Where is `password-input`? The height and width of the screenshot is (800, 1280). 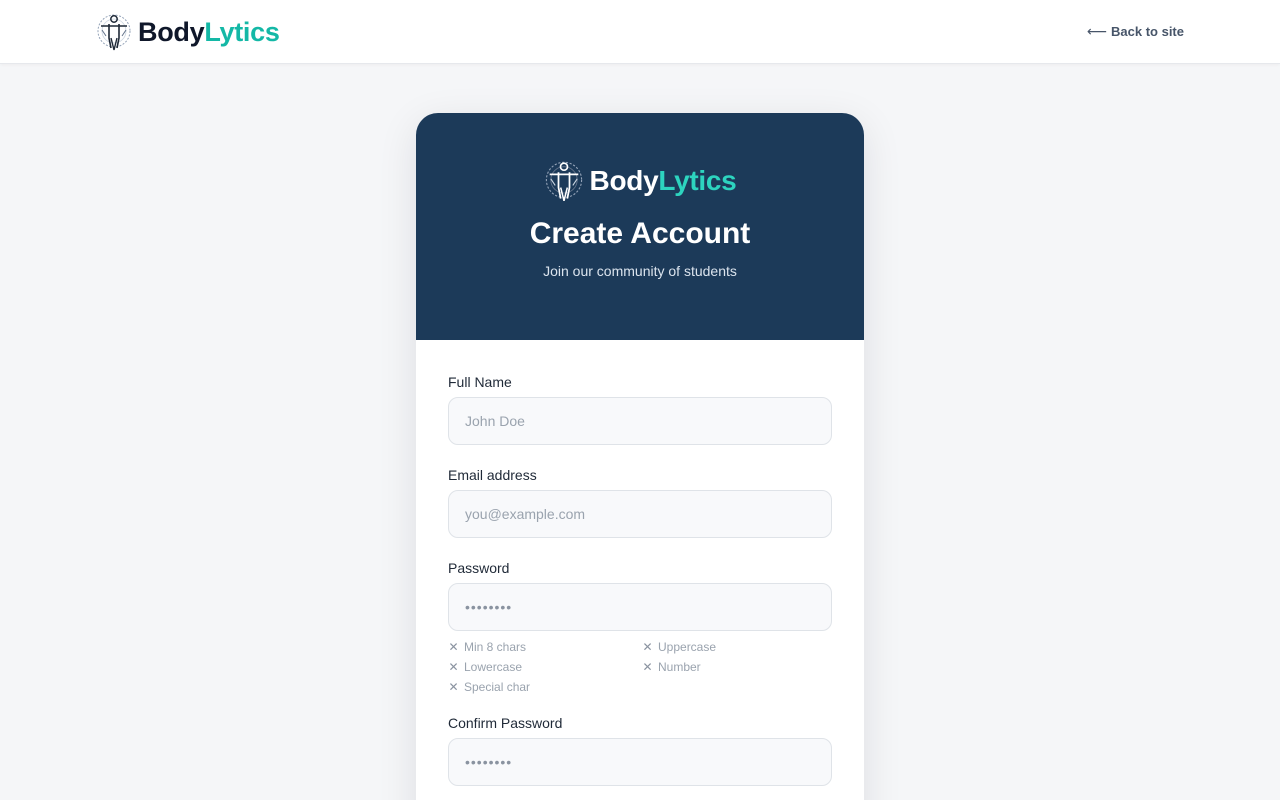 password-input is located at coordinates (640, 607).